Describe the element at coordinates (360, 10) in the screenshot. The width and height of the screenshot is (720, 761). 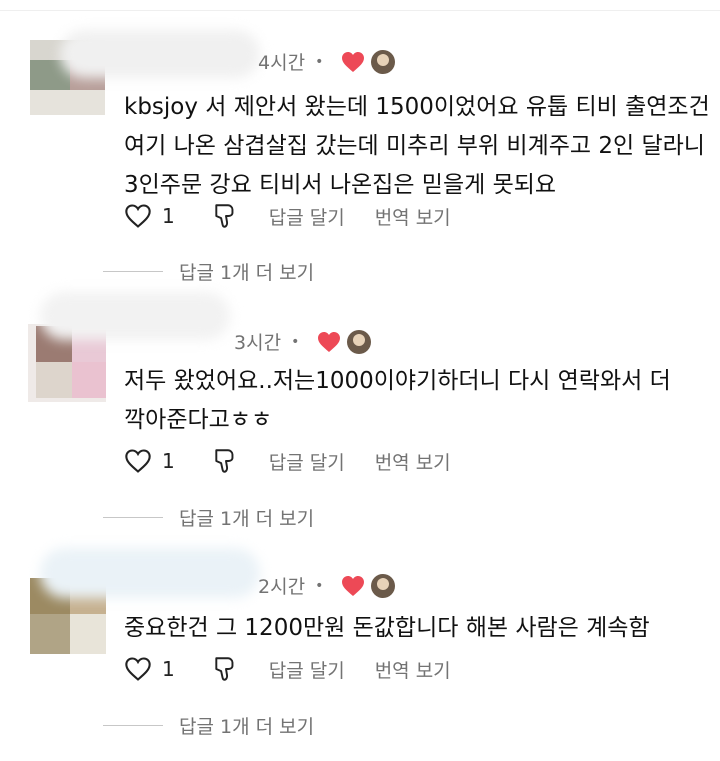
I see `top-divider` at that location.